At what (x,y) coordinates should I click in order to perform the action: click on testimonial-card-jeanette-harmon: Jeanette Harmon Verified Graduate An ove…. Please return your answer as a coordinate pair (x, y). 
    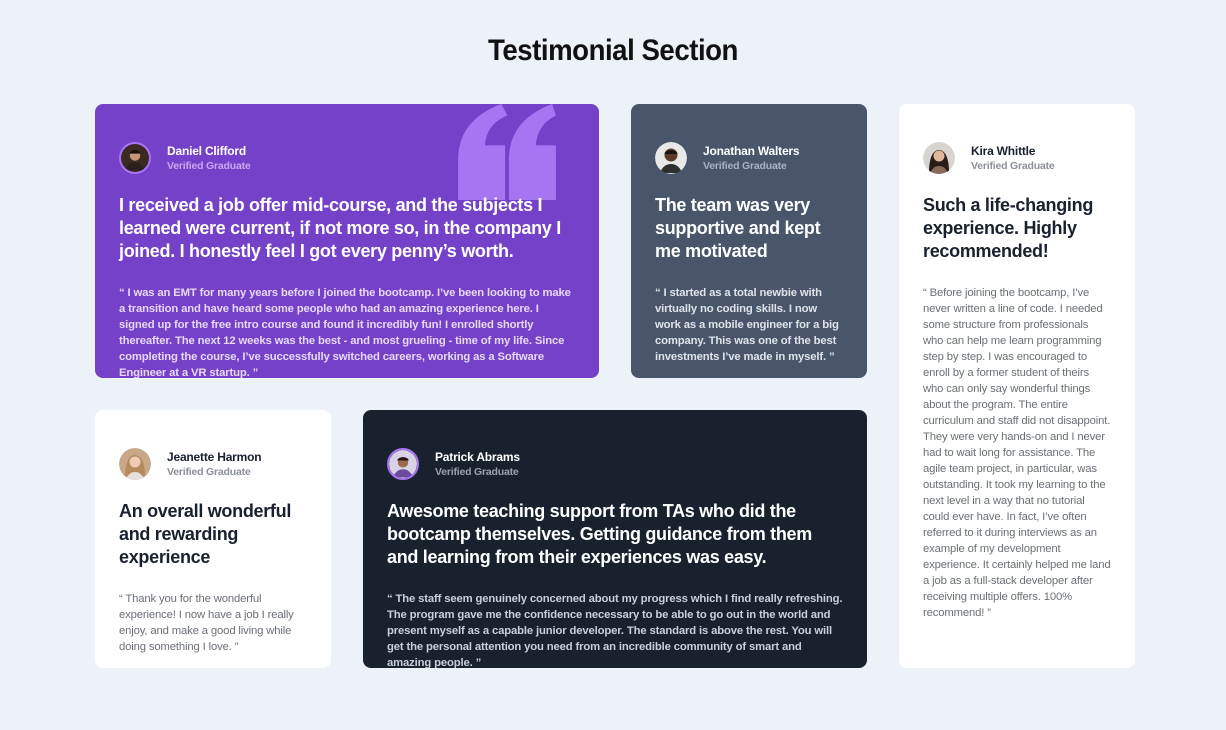
    Looking at the image, I should click on (213, 539).